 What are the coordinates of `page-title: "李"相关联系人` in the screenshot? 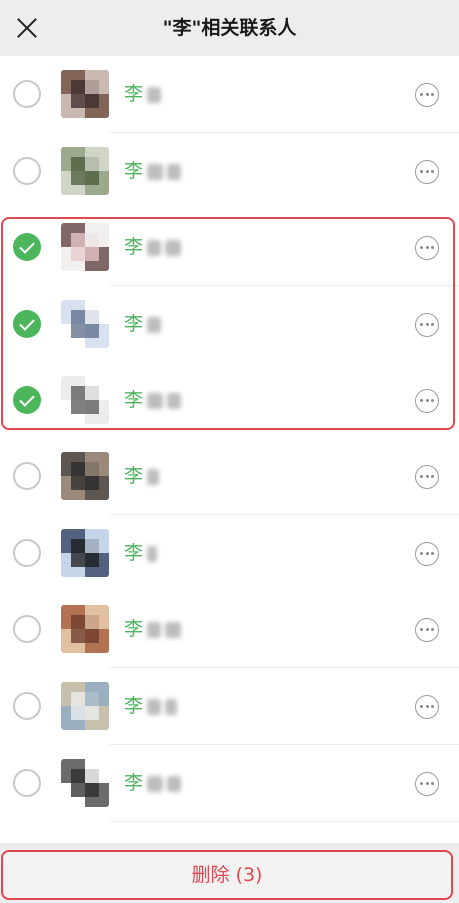 It's located at (229, 28).